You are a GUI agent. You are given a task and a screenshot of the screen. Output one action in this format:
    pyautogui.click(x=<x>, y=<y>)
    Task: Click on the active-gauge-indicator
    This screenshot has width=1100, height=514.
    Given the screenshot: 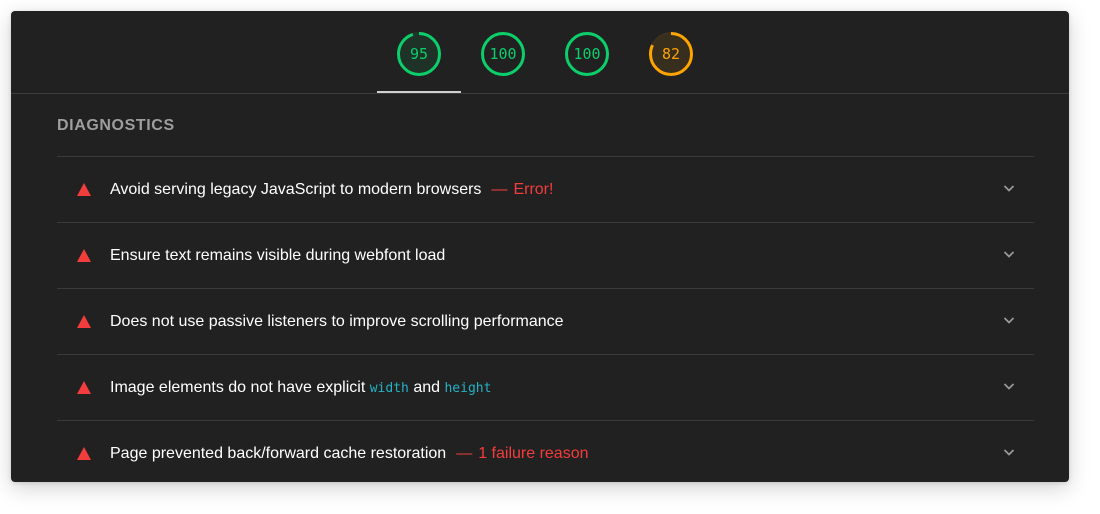 What is the action you would take?
    pyautogui.click(x=419, y=92)
    